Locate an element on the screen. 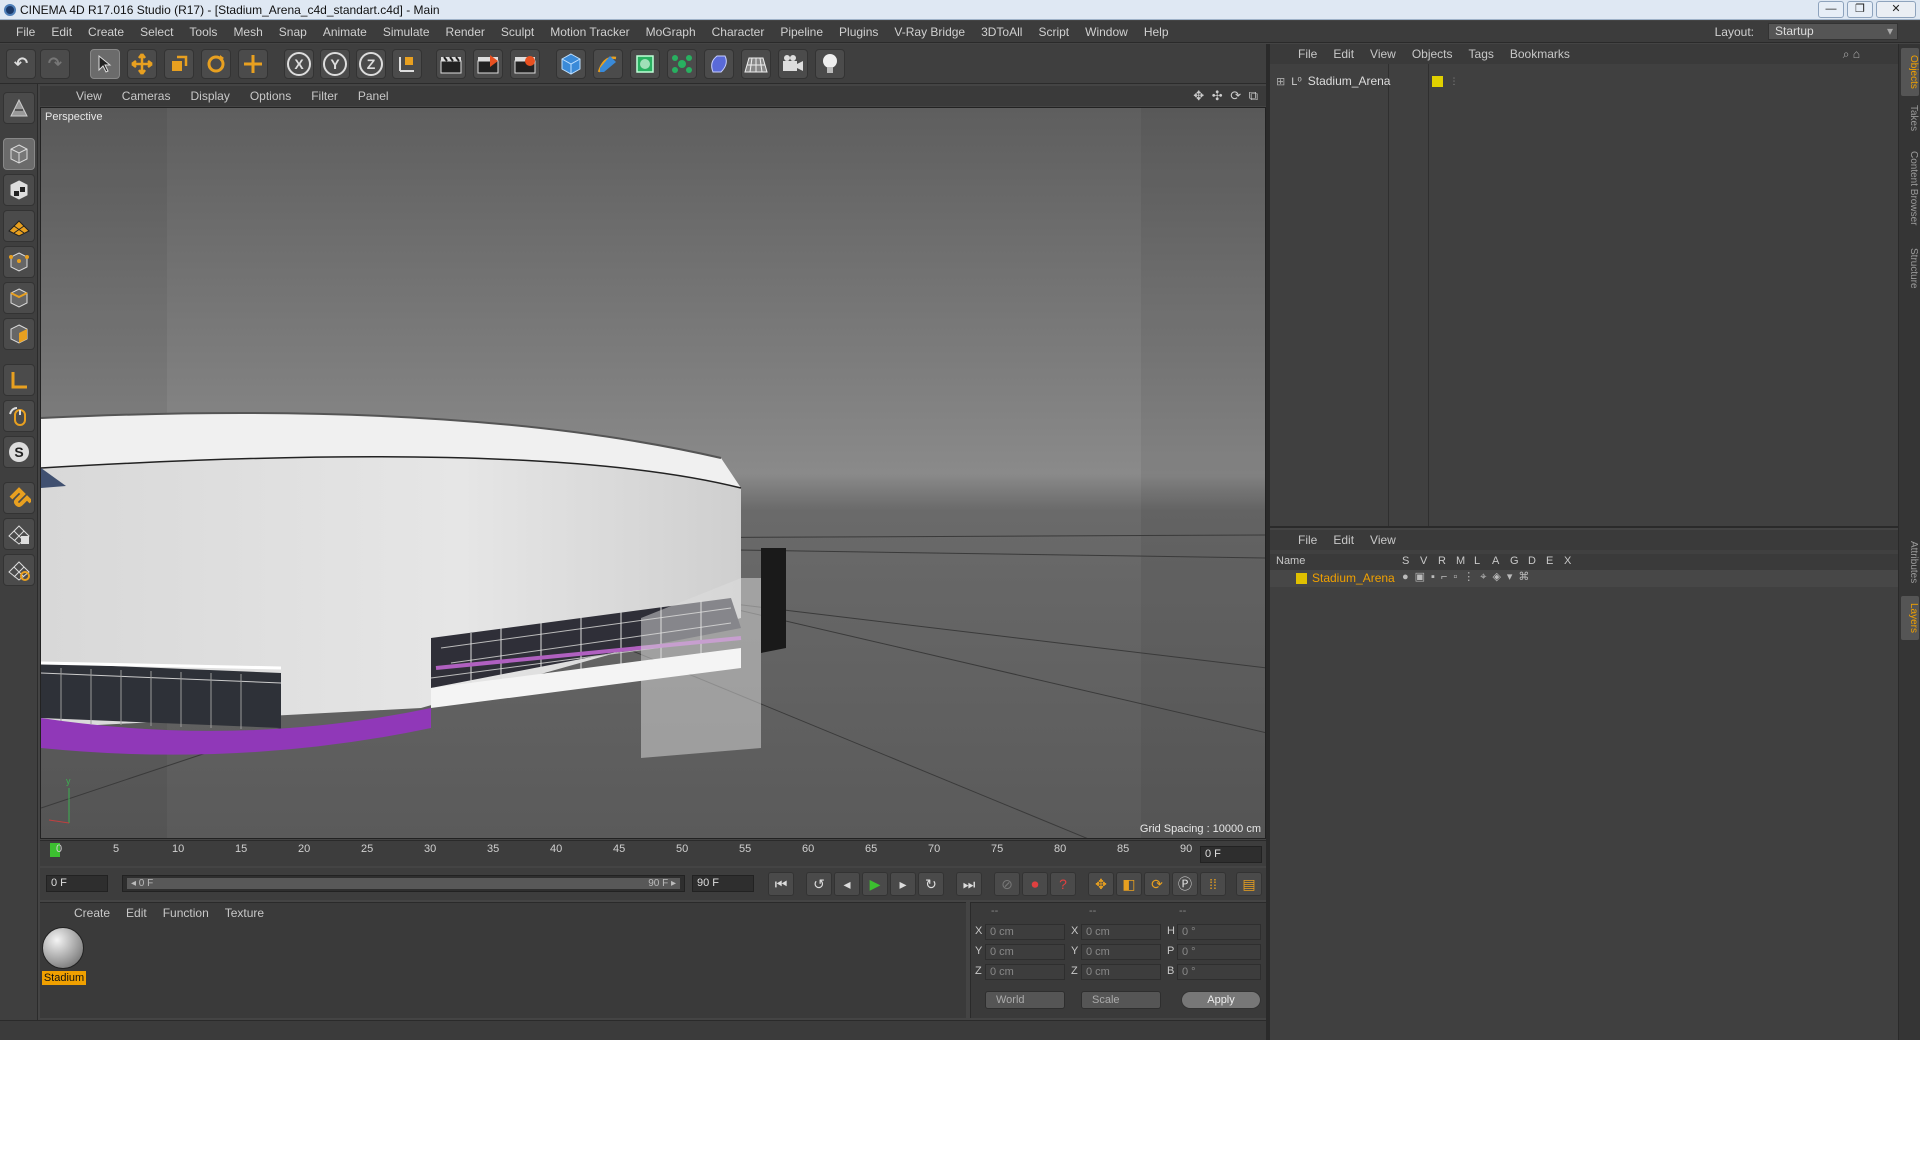 Image resolution: width=1920 pixels, height=1158 pixels. column-solo: S is located at coordinates (1405, 561).